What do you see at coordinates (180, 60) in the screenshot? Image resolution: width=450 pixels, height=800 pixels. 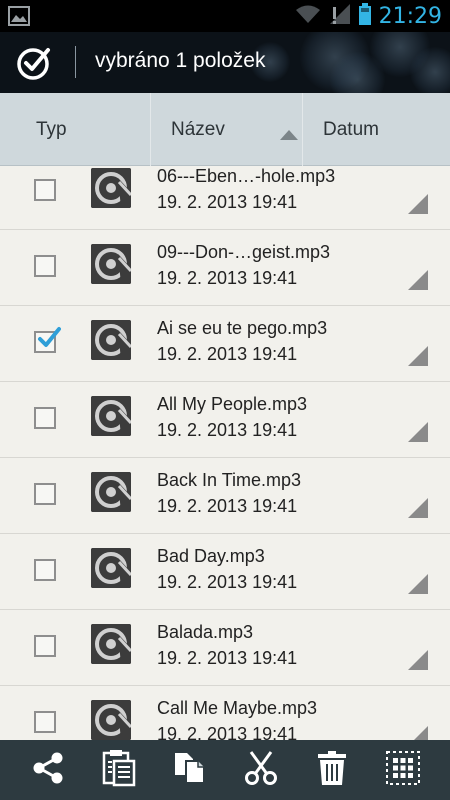 I see `selection-title: vybráno 1 položek` at bounding box center [180, 60].